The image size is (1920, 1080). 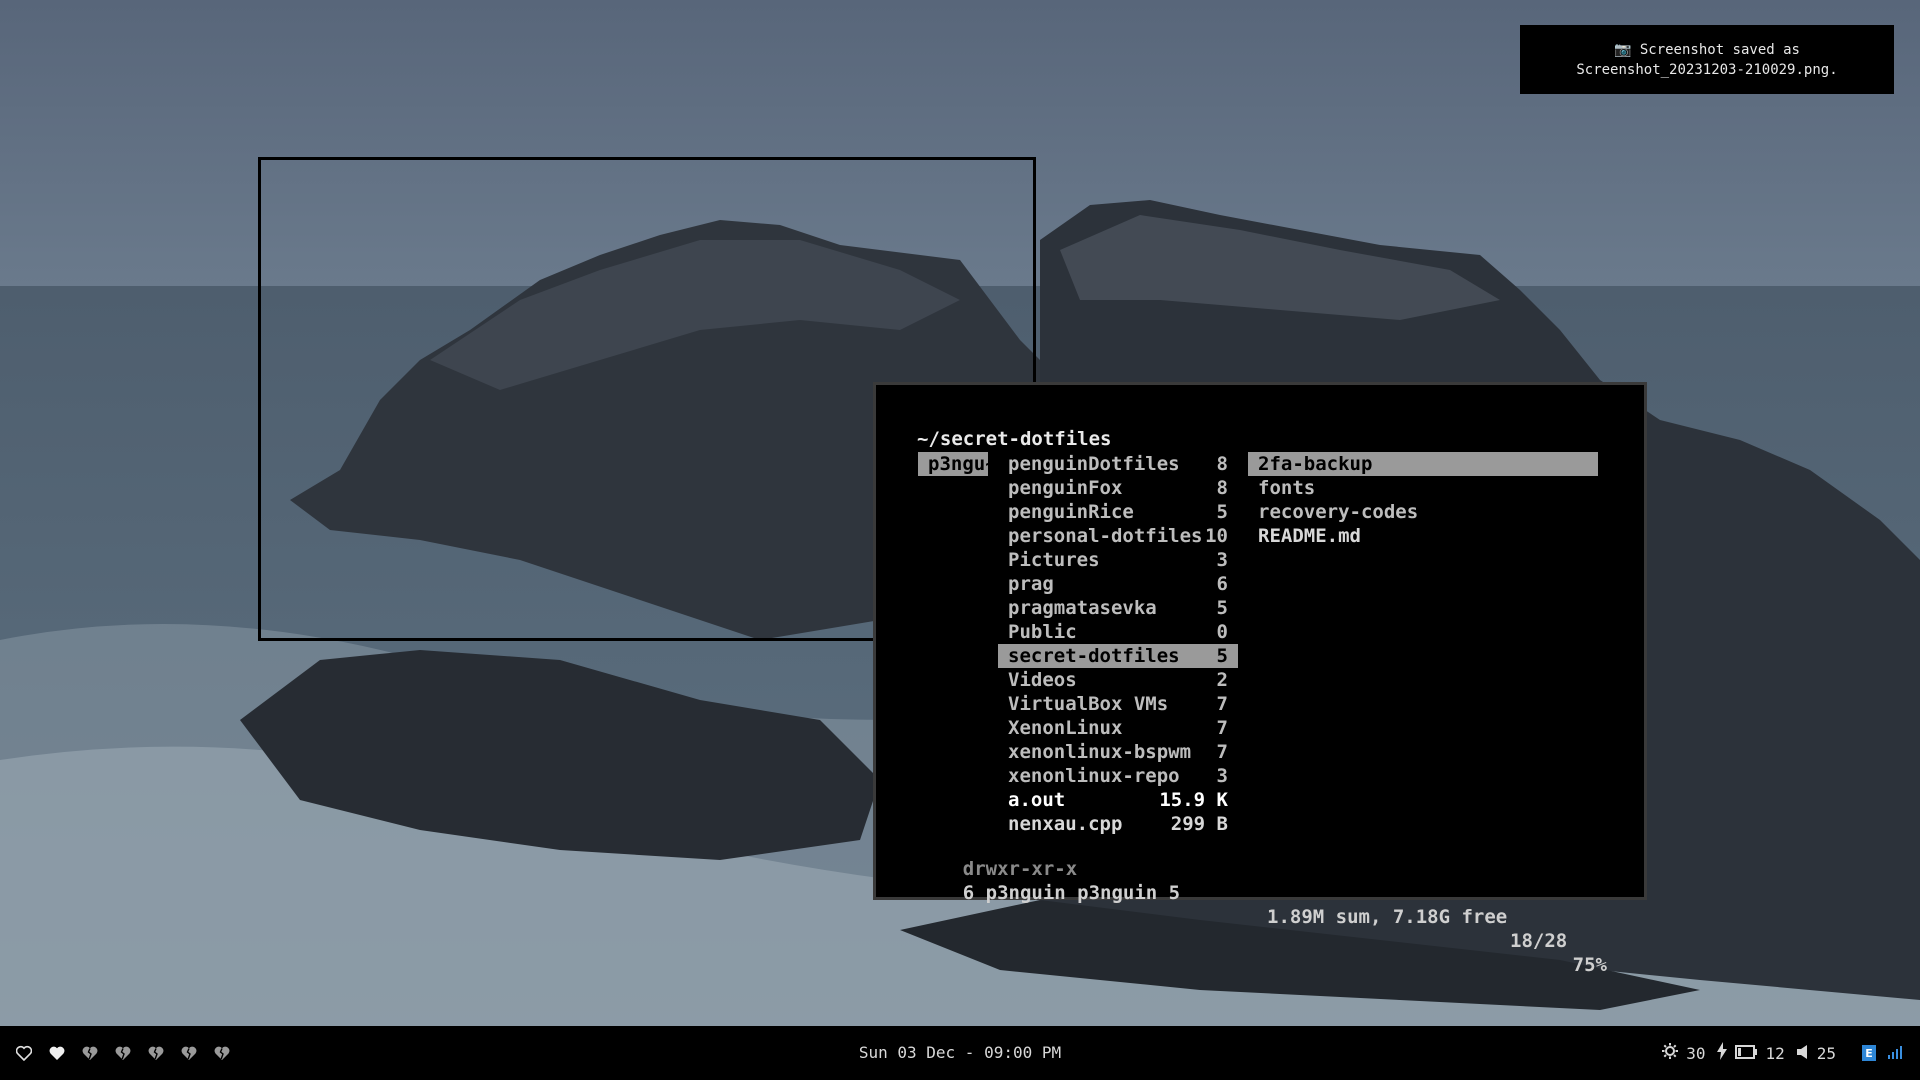 What do you see at coordinates (1423, 464) in the screenshot?
I see `preview-entry-selected: 2fa-backup` at bounding box center [1423, 464].